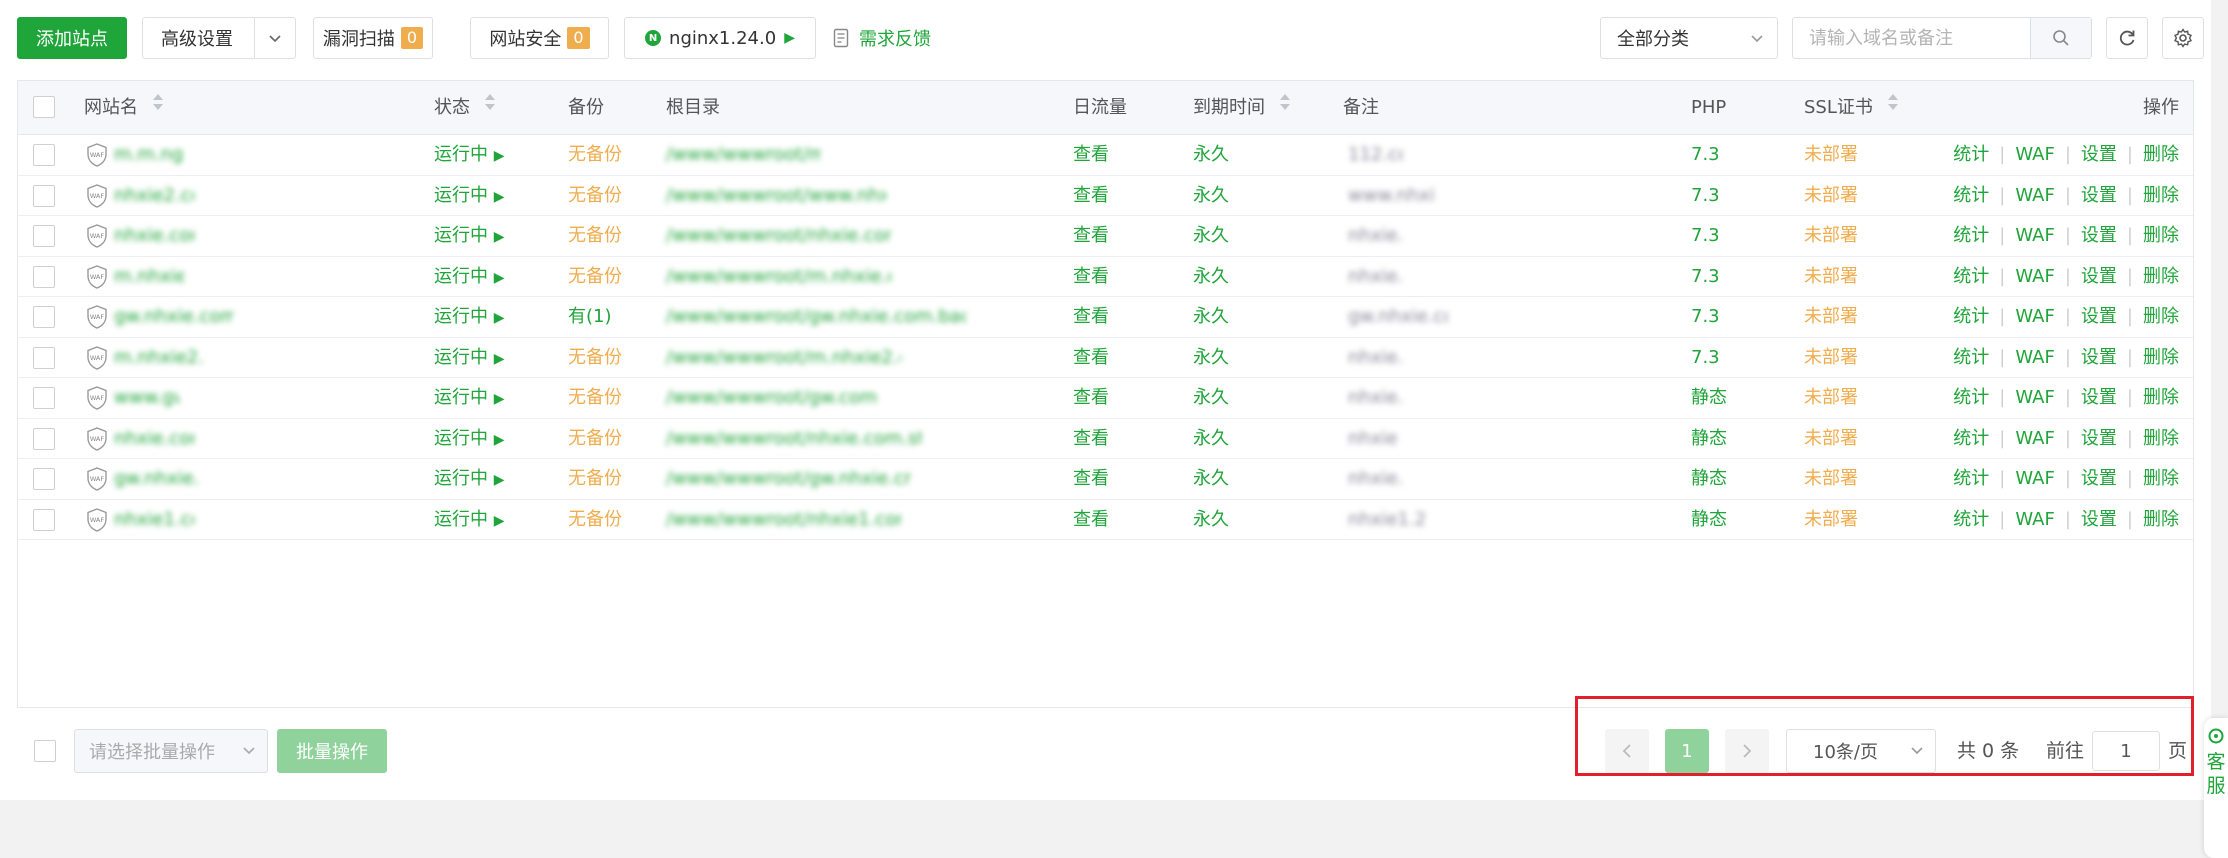 The width and height of the screenshot is (2228, 858). I want to click on site-name-link: m.nhxie.com, so click(149, 277).